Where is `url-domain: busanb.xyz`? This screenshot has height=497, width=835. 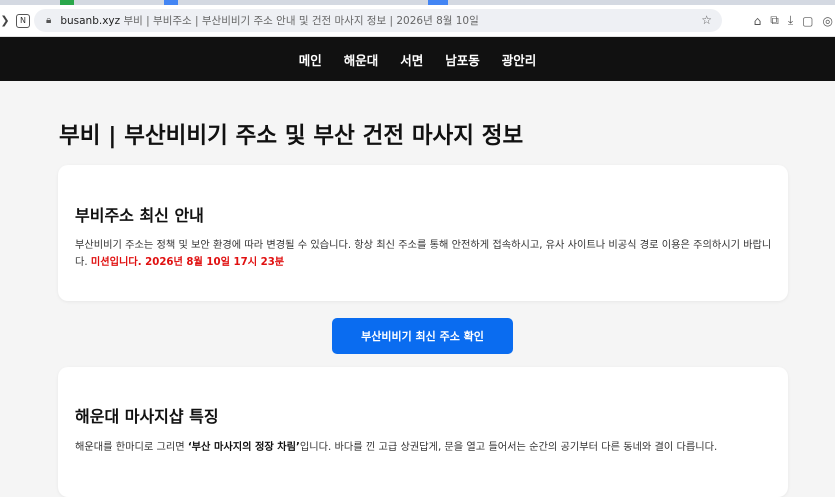 url-domain: busanb.xyz is located at coordinates (90, 21).